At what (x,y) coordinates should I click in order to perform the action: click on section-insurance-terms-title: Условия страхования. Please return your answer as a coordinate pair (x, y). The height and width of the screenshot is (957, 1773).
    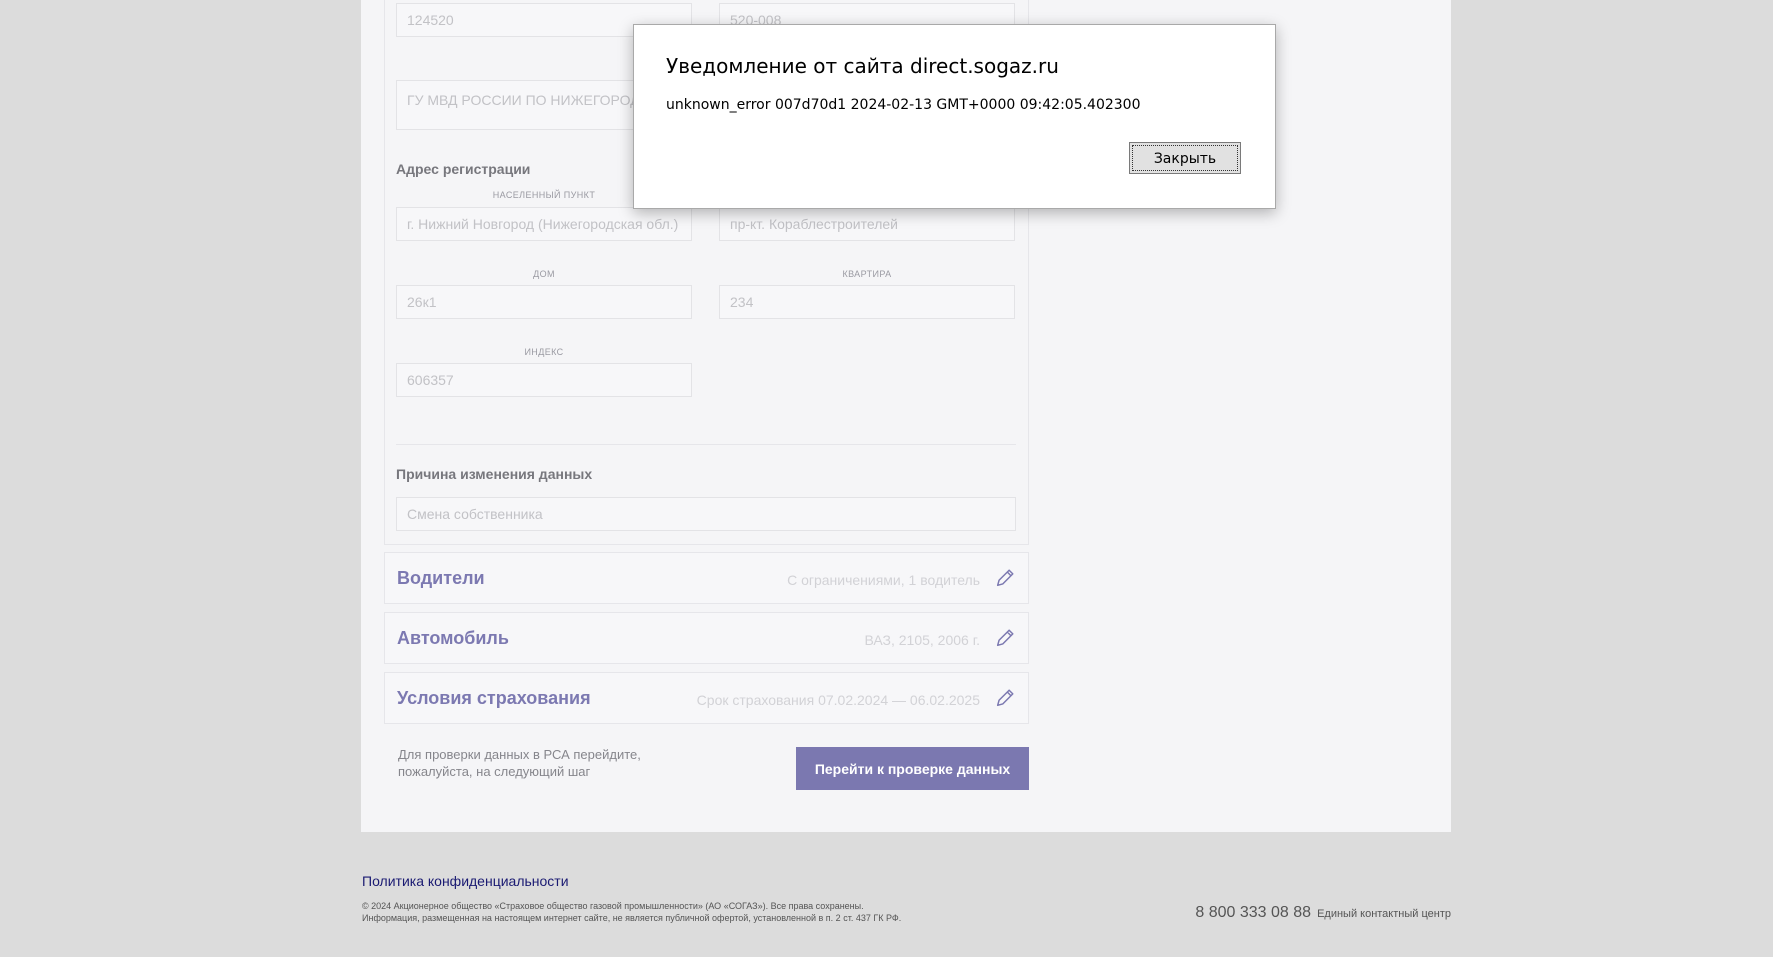
    Looking at the image, I should click on (494, 698).